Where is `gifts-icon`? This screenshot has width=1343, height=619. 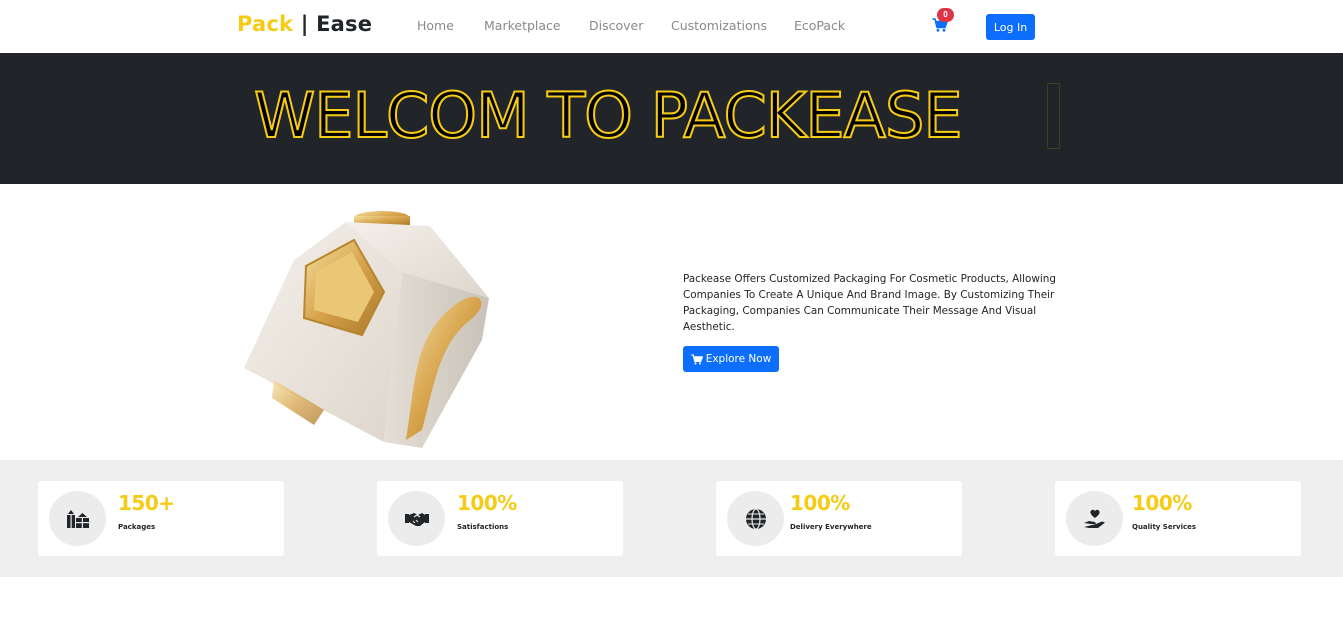 gifts-icon is located at coordinates (77, 518).